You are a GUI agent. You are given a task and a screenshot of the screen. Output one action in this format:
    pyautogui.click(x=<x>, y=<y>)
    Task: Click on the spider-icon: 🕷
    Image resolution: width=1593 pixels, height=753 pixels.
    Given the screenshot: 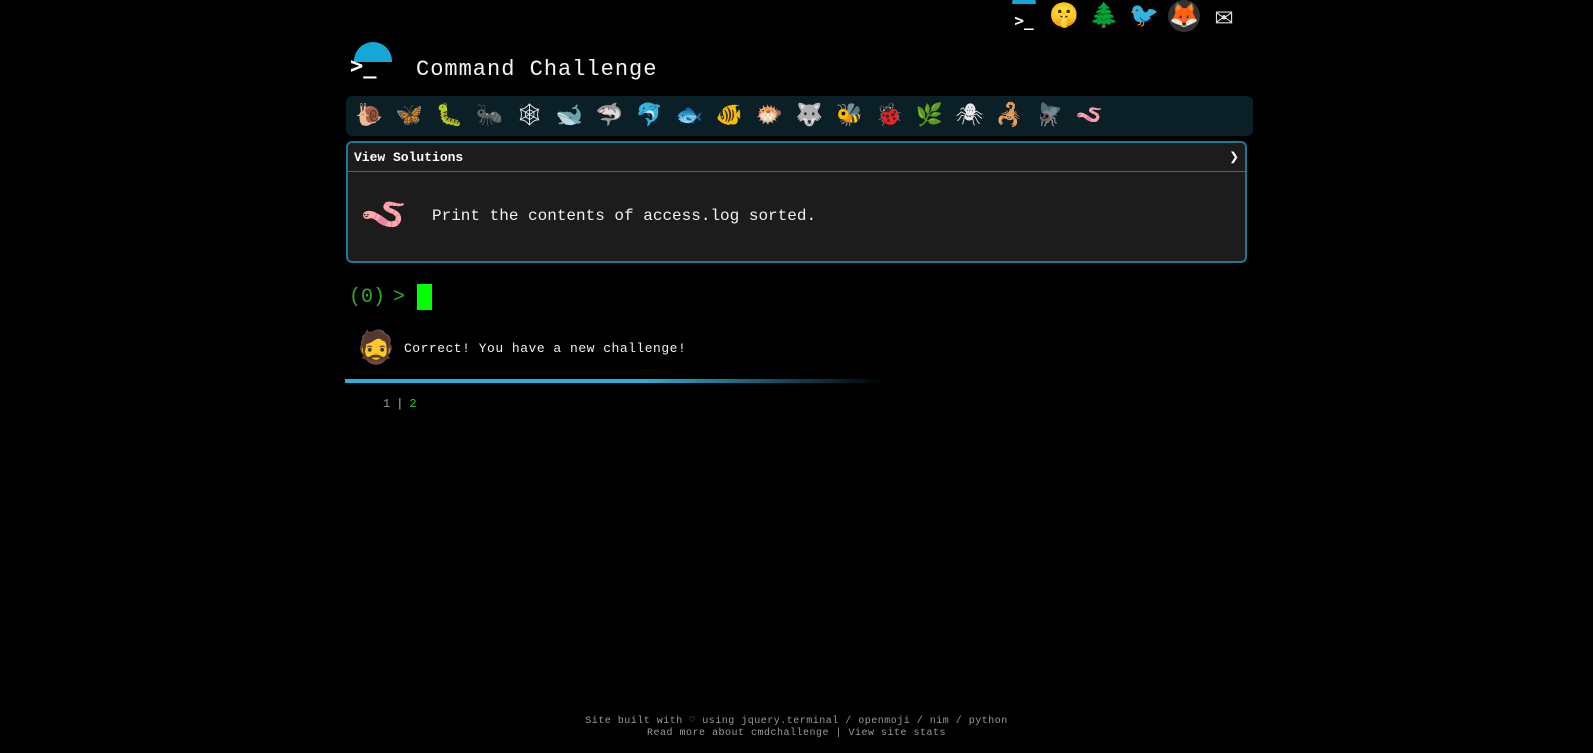 What is the action you would take?
    pyautogui.click(x=969, y=116)
    